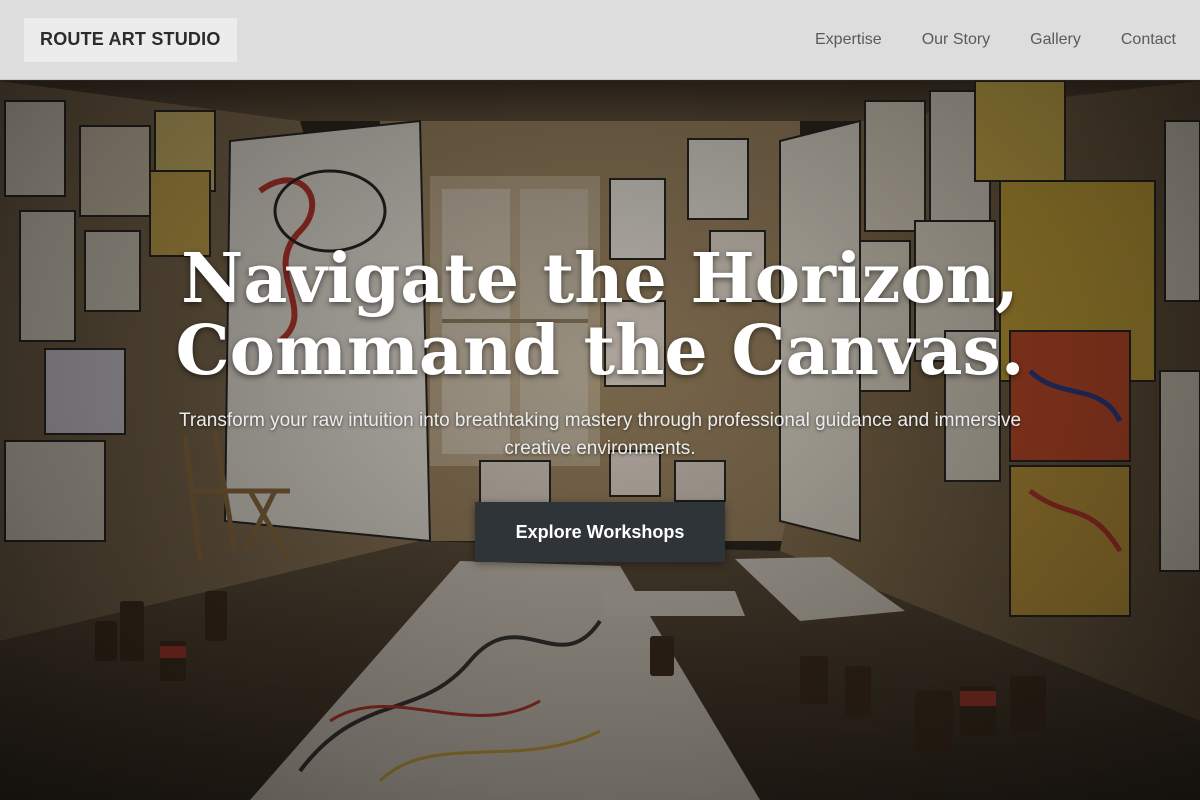 This screenshot has height=800, width=1200. I want to click on nav-link-gallery: Gallery, so click(1055, 40).